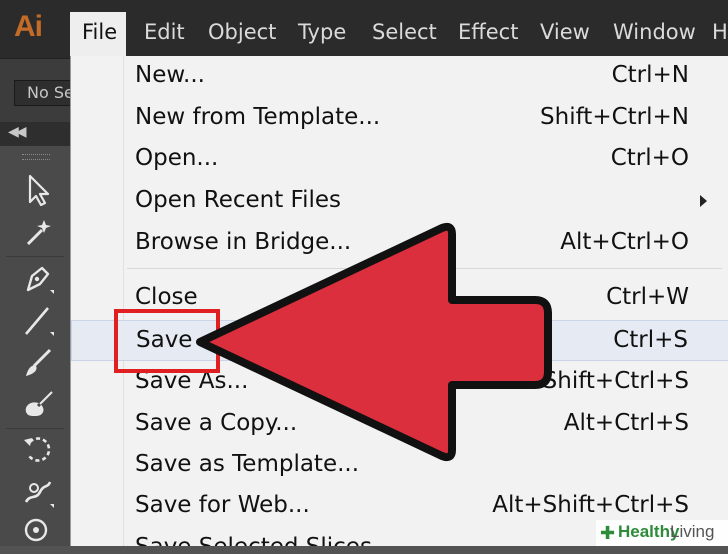 The image size is (728, 554). Describe the element at coordinates (692, 531) in the screenshot. I see `watermark-suffix: Living` at that location.